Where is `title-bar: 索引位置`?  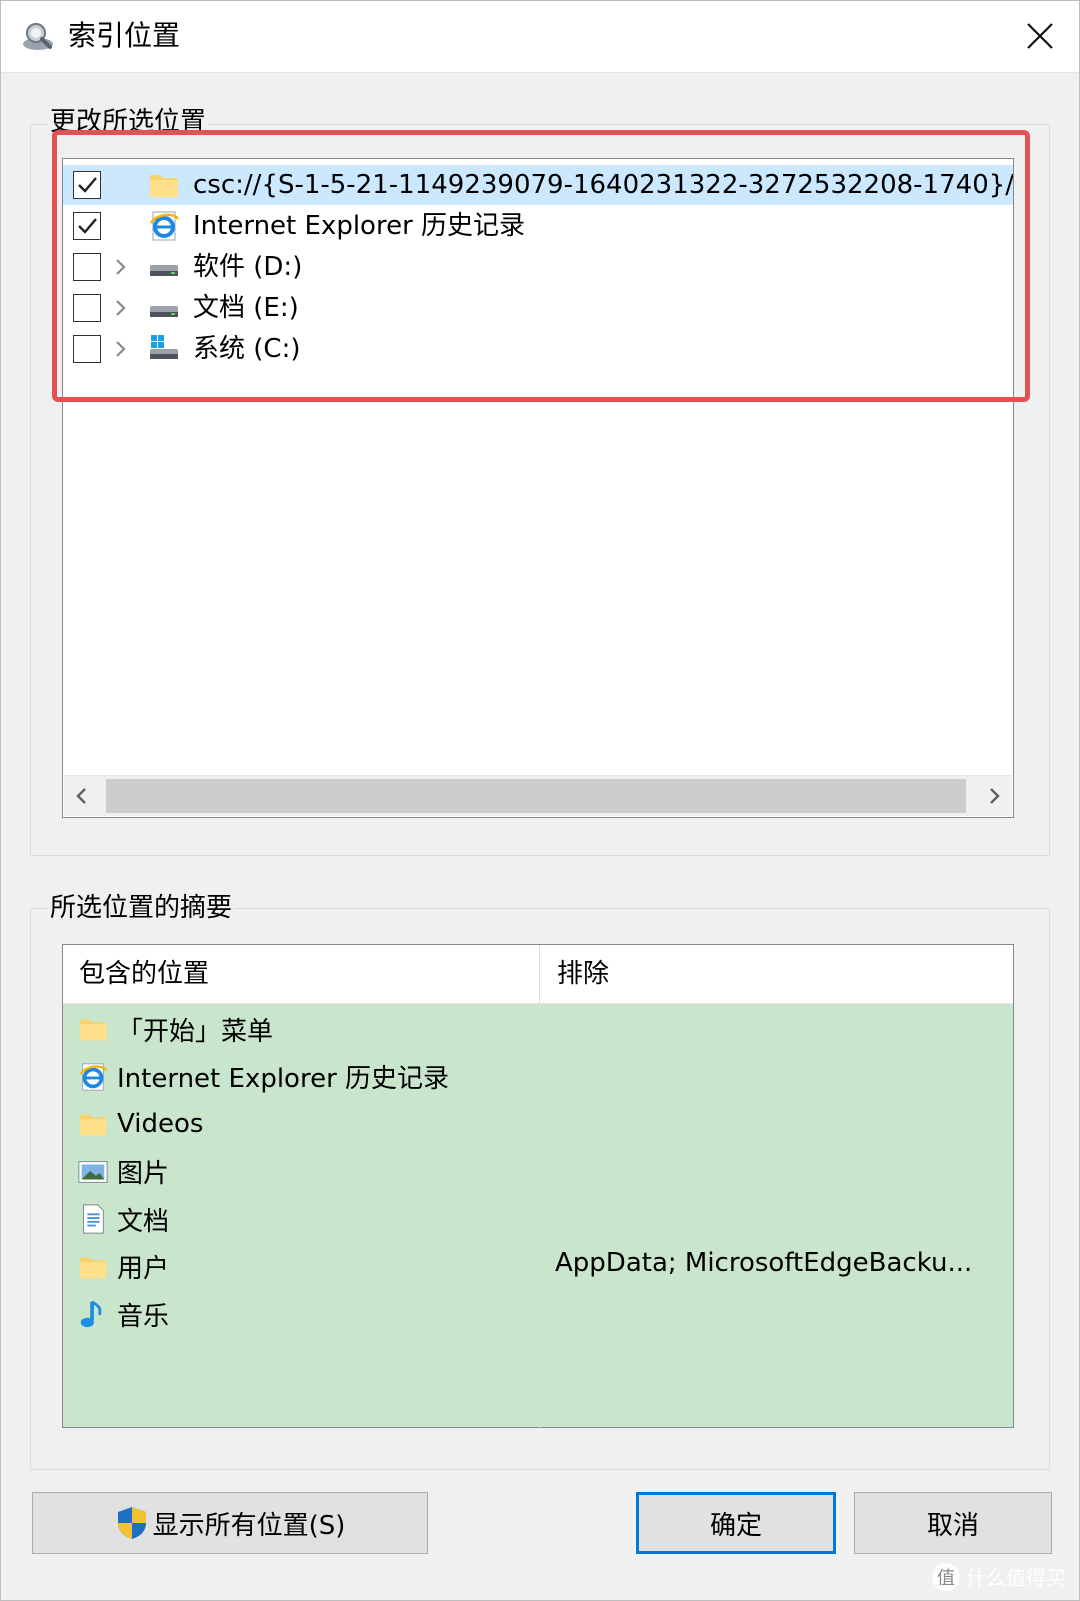
title-bar: 索引位置 is located at coordinates (540, 36).